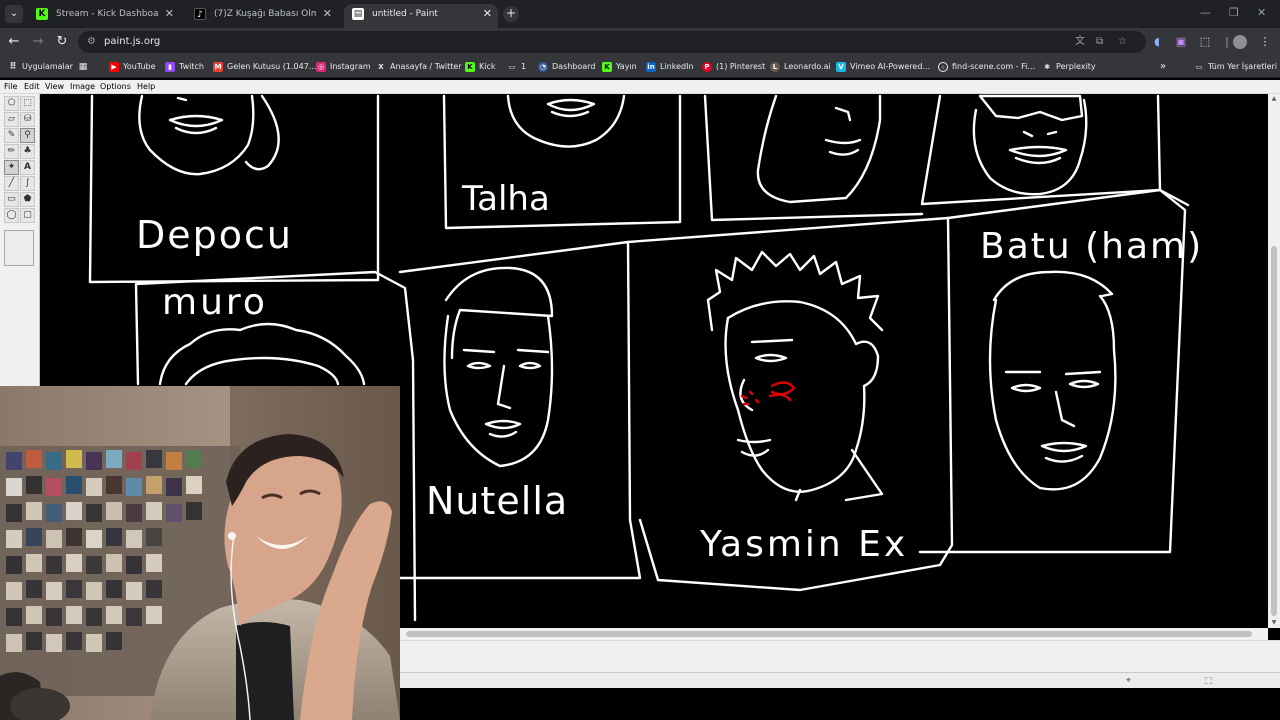 The image size is (1280, 720). I want to click on eraser-icon: ▱, so click(11, 119).